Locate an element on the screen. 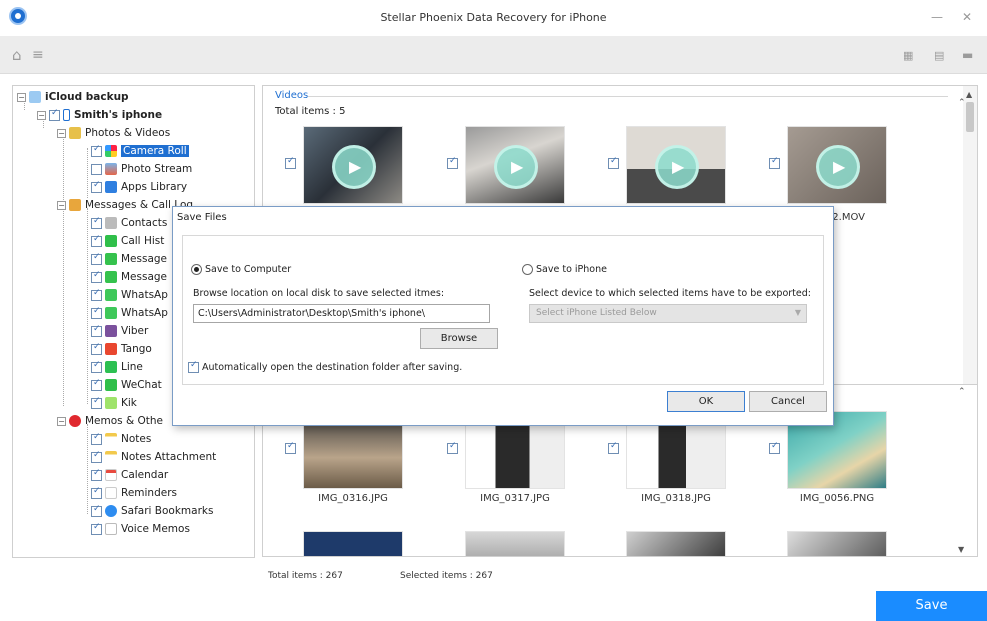  cancel-button: Cancel is located at coordinates (788, 401).